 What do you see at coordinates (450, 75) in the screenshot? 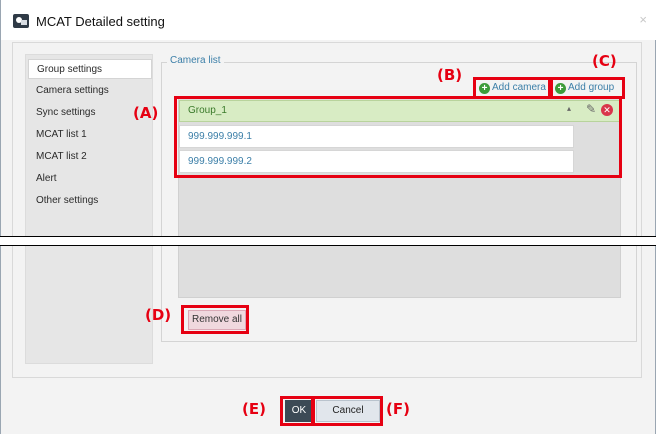
I see `annotation-label-b: (B)` at bounding box center [450, 75].